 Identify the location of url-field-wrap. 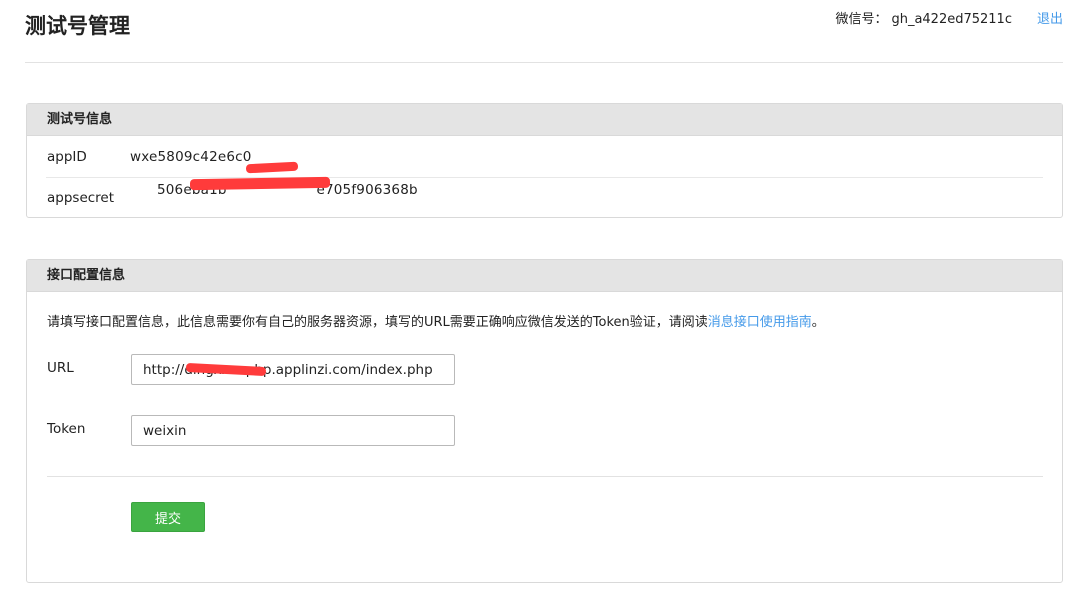
(293, 369).